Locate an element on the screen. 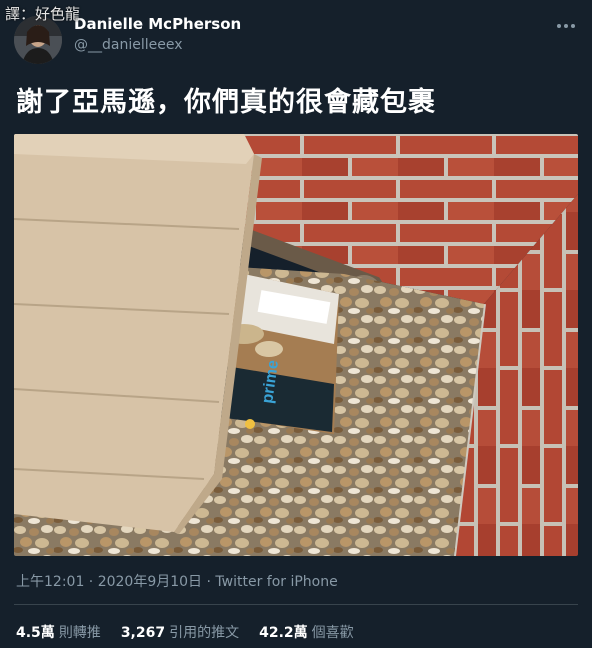 This screenshot has height=648, width=592. author-display-name: Danielle McPherson is located at coordinates (157, 24).